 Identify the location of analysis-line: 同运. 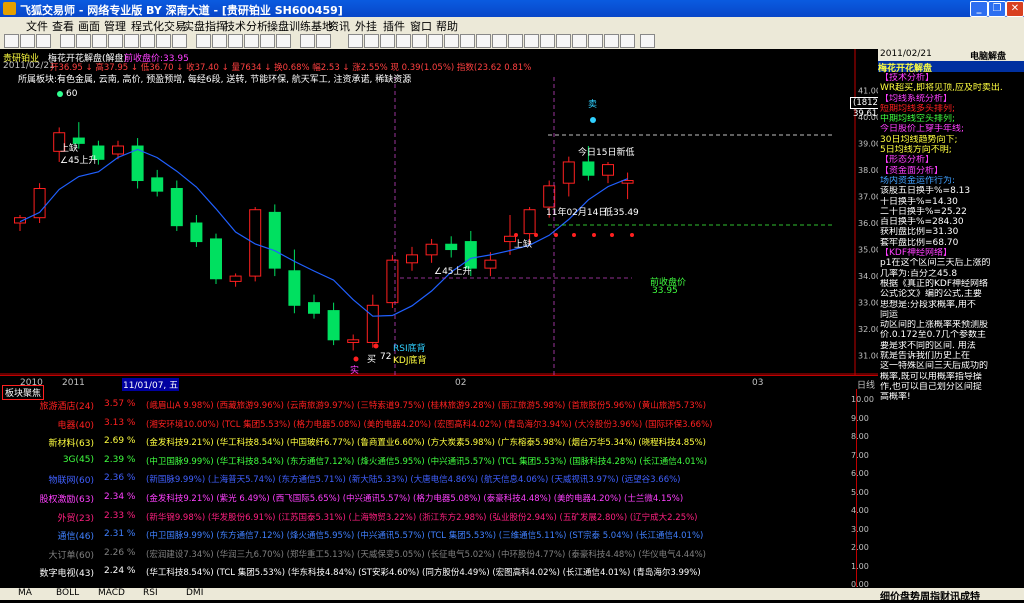
(889, 314).